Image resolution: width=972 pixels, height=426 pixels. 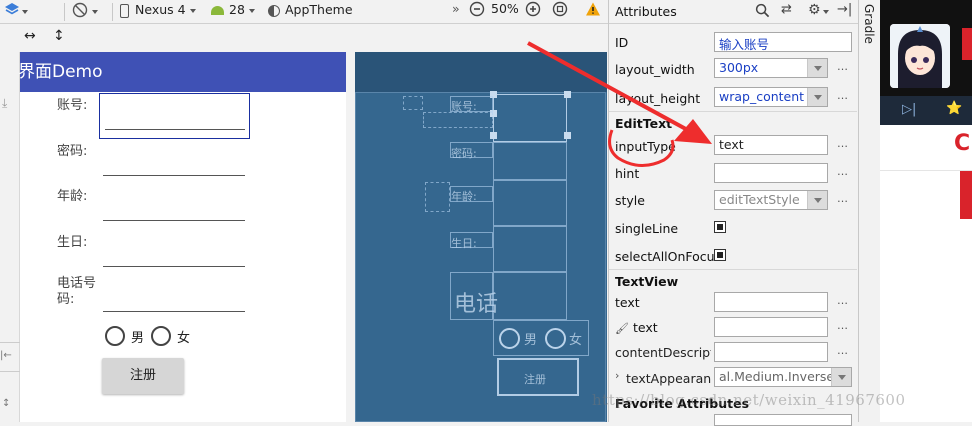 I want to click on annotation-overlay, so click(x=619, y=104).